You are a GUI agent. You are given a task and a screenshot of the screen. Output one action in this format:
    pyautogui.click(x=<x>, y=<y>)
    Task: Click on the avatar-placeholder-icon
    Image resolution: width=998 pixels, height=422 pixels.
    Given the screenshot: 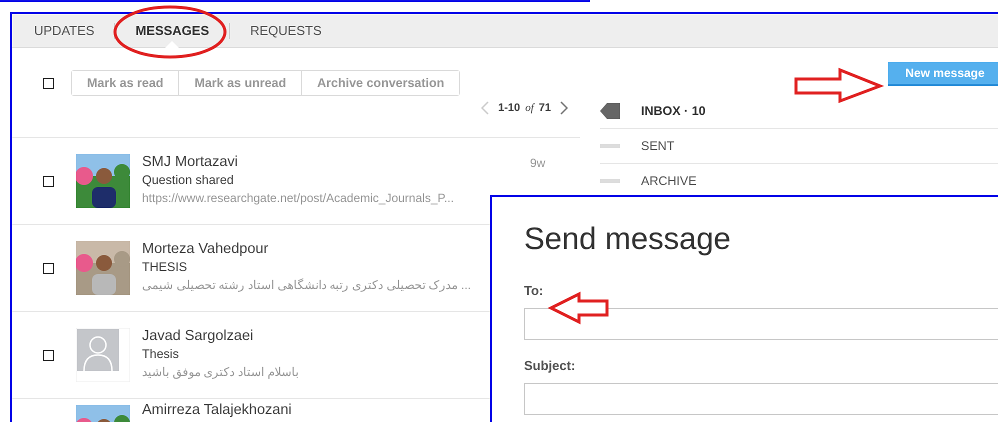 What is the action you would take?
    pyautogui.click(x=103, y=355)
    